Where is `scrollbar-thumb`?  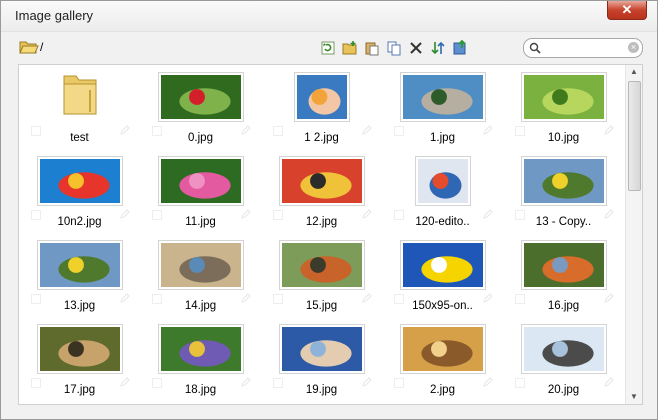 scrollbar-thumb is located at coordinates (634, 136).